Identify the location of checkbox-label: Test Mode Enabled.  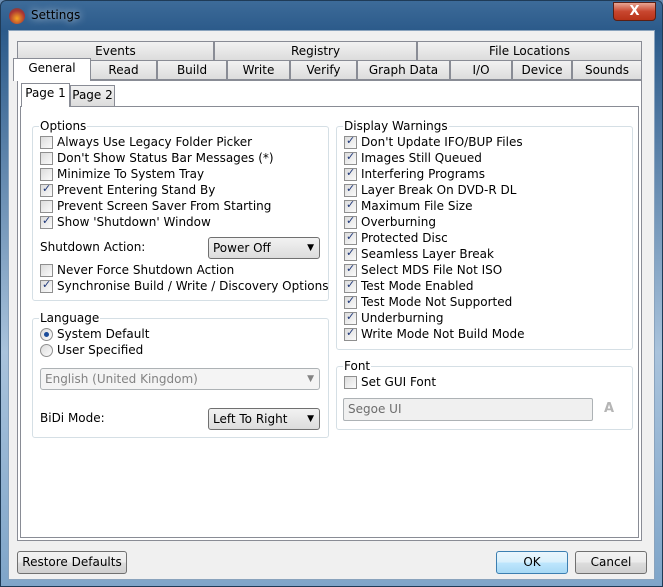
(417, 286).